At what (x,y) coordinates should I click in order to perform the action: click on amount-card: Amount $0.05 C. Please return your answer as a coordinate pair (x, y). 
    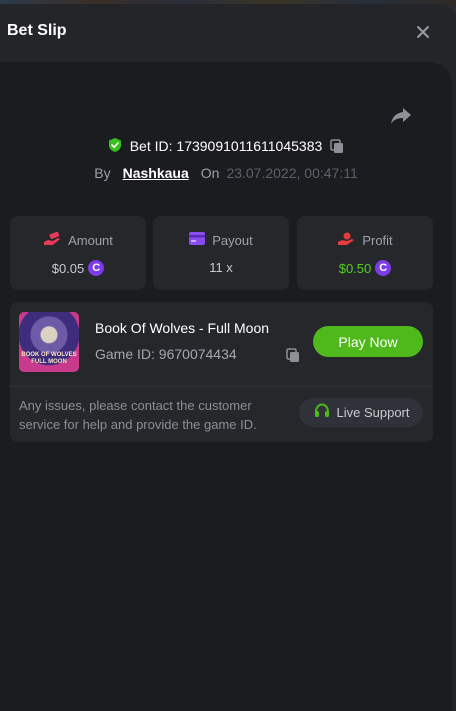
    Looking at the image, I should click on (78, 253).